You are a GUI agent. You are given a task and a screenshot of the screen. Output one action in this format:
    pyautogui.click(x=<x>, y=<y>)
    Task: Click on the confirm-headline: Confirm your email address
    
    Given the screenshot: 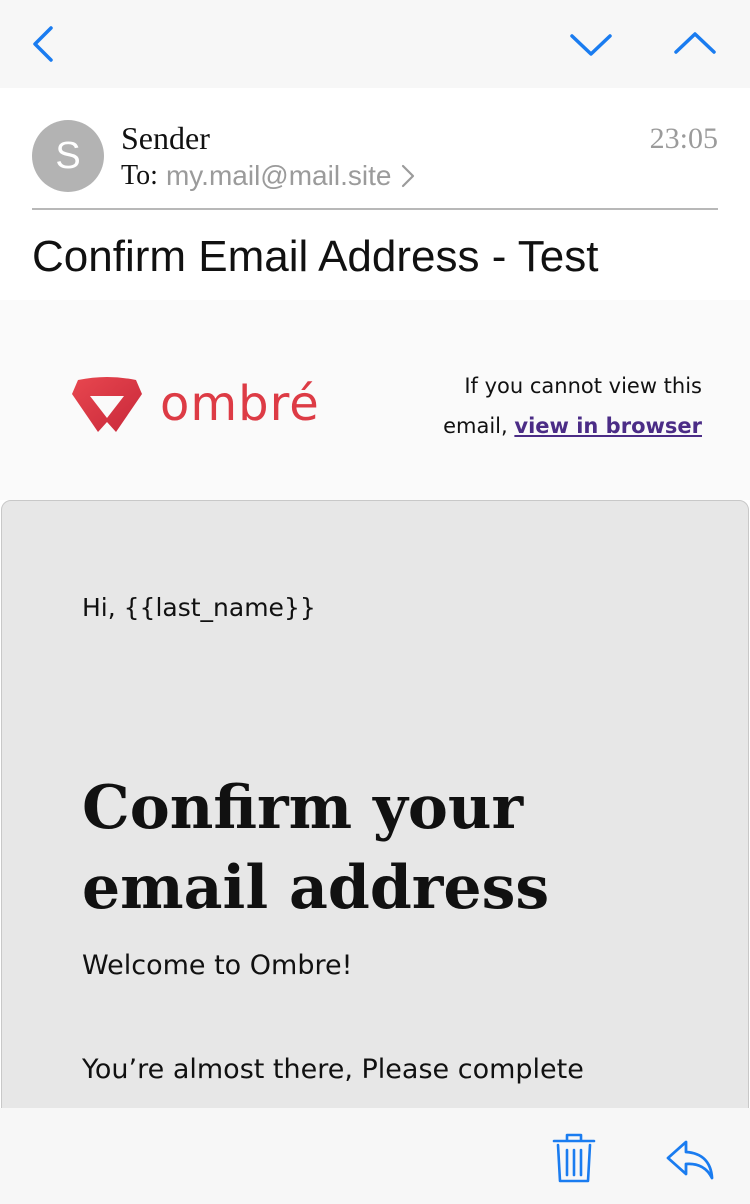 What is the action you would take?
    pyautogui.click(x=316, y=848)
    